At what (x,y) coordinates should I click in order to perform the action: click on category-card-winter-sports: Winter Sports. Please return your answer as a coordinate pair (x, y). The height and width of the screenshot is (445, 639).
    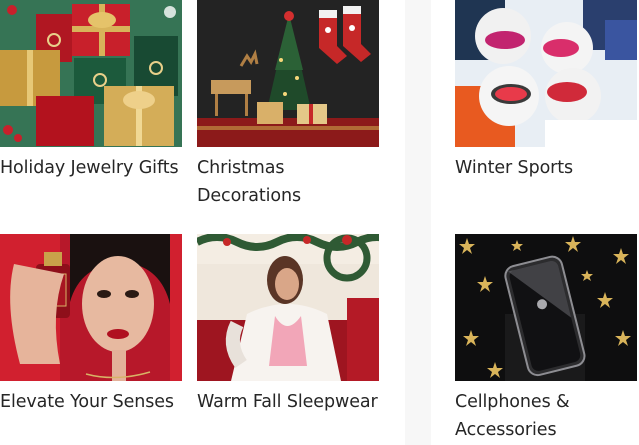
    Looking at the image, I should click on (547, 102).